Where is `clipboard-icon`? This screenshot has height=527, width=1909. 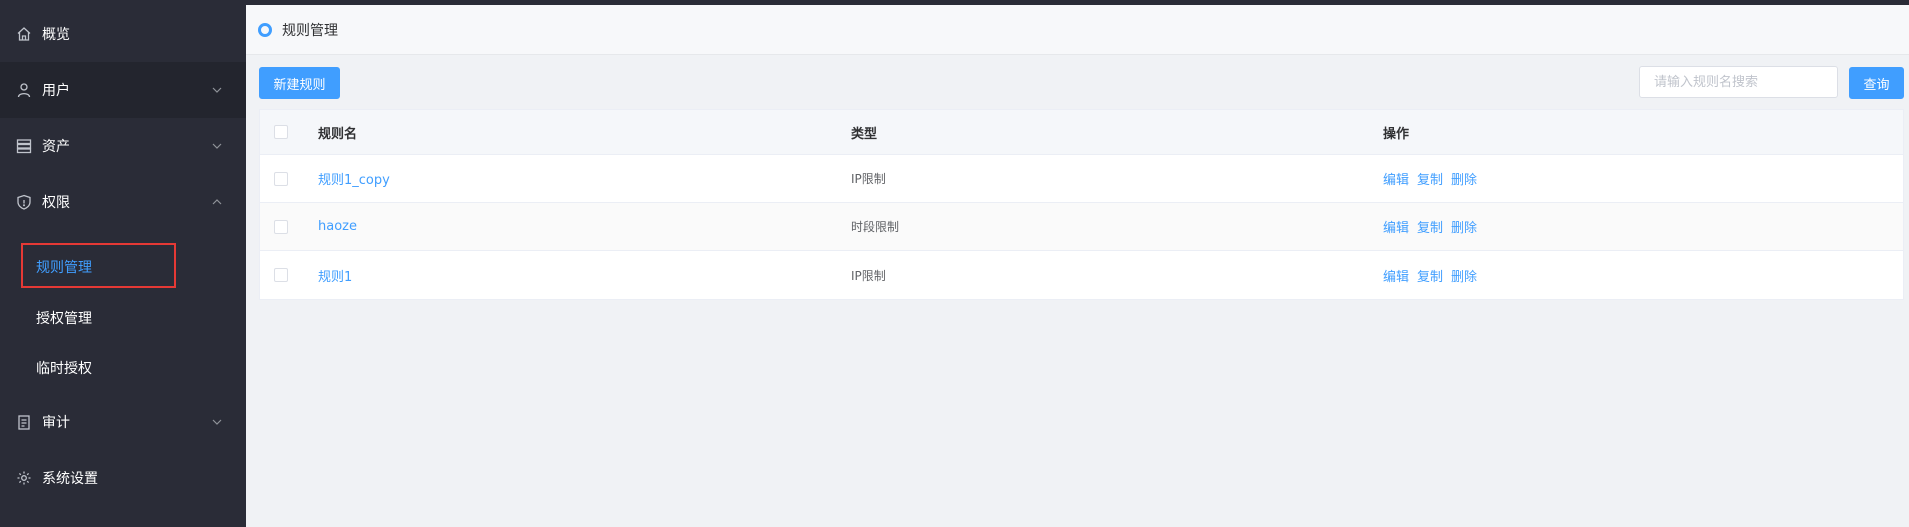 clipboard-icon is located at coordinates (24, 422).